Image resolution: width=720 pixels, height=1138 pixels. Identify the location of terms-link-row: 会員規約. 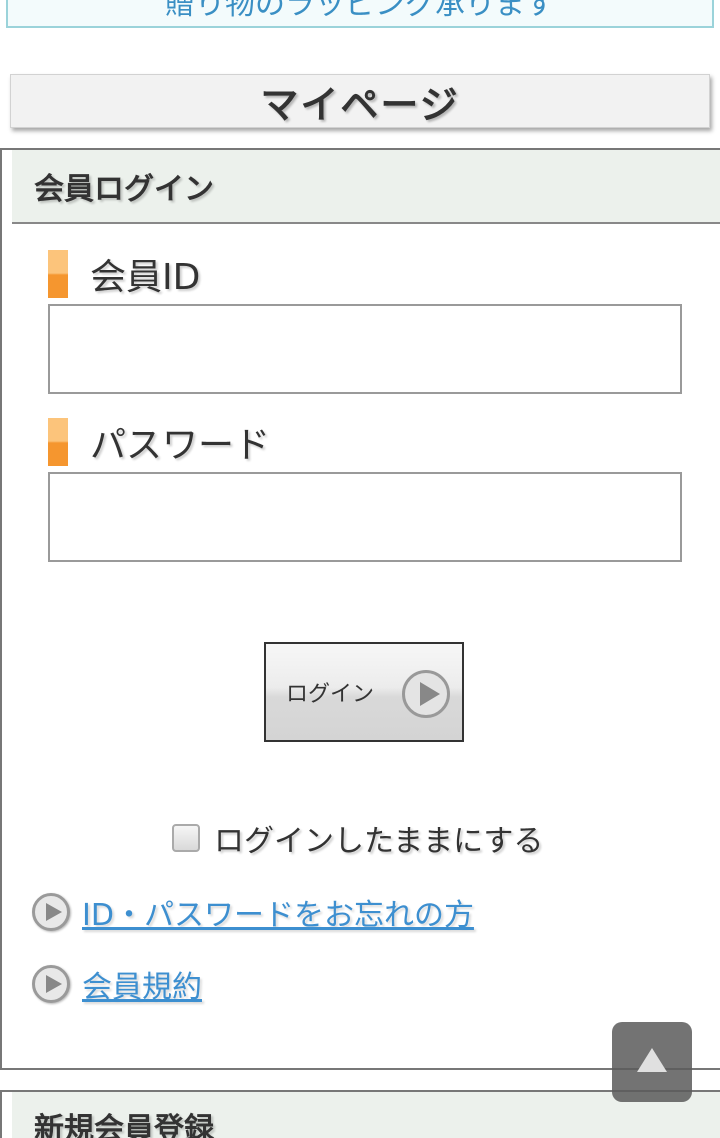
(117, 984).